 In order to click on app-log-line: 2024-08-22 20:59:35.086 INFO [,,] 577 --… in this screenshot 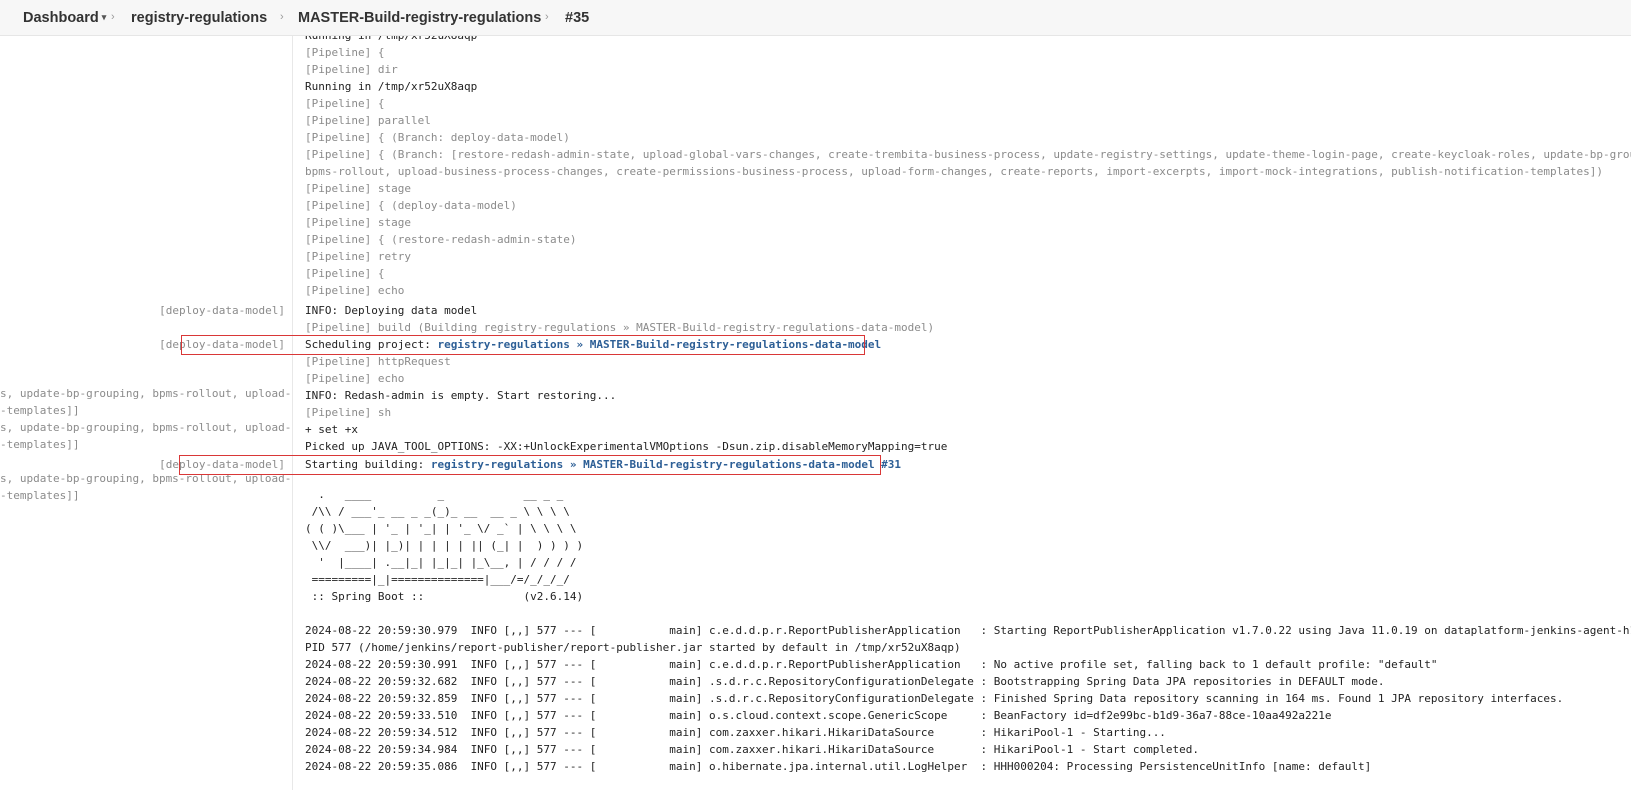, I will do `click(838, 766)`.